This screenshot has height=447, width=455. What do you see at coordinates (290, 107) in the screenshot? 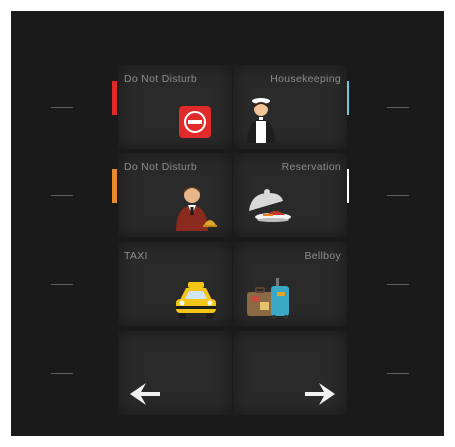
I see `tile-housekeeping: Housekeeping` at bounding box center [290, 107].